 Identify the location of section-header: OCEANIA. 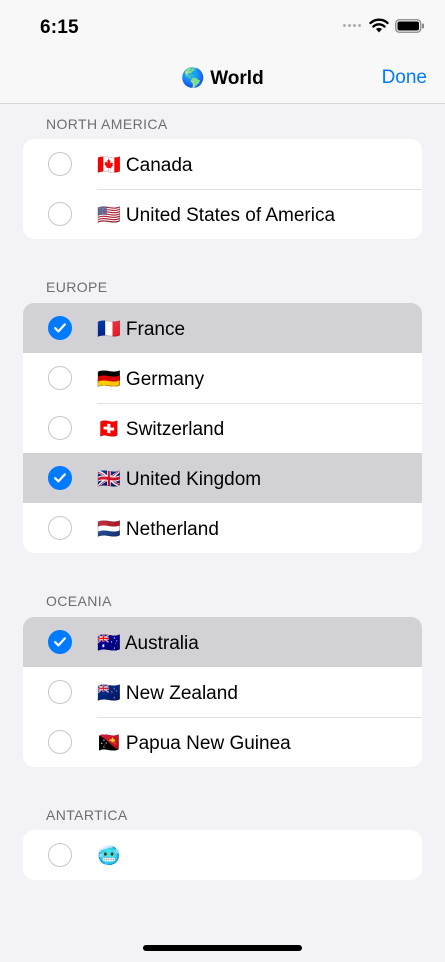
(79, 601).